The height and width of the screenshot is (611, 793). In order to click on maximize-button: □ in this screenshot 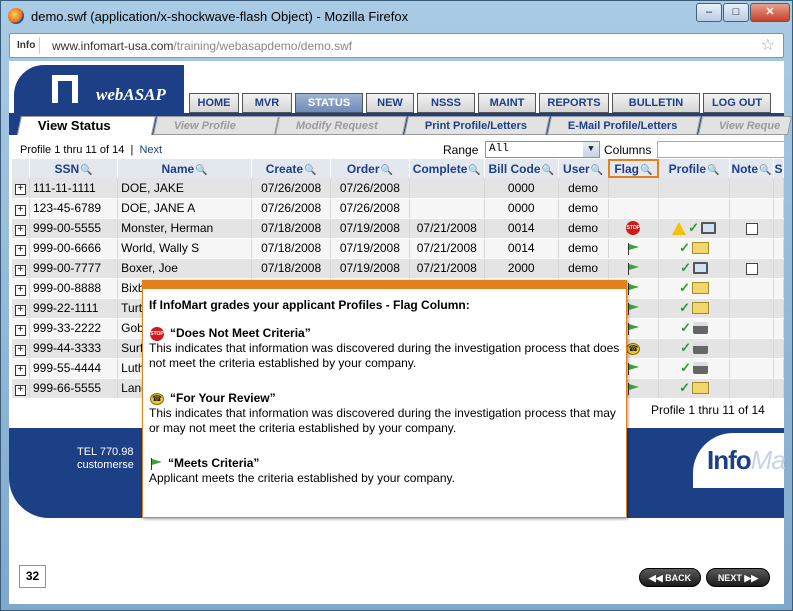, I will do `click(736, 12)`.